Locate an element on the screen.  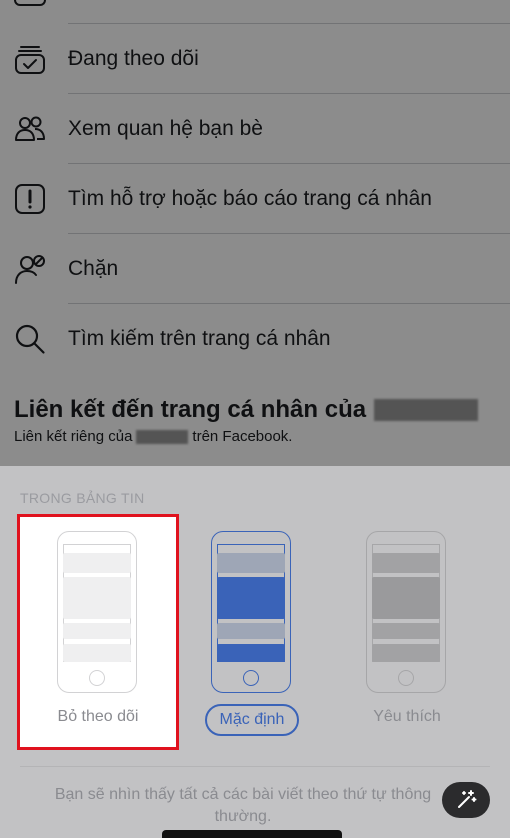
option-label: Mặc định is located at coordinates (252, 720).